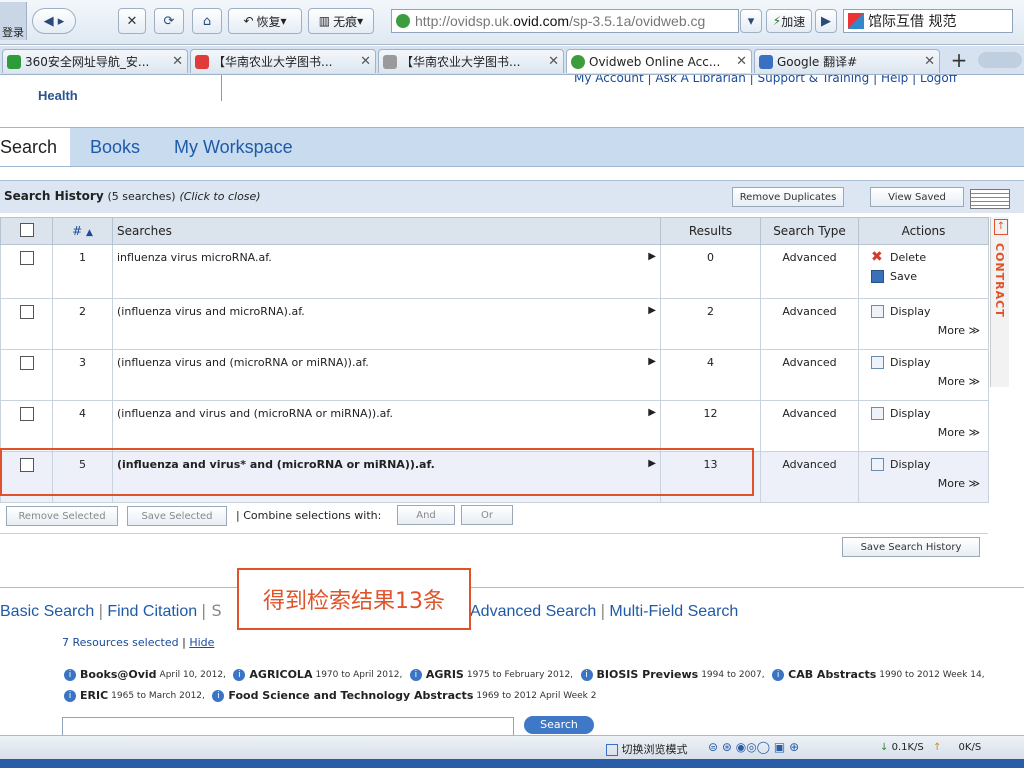  I want to click on browse-mode-toggle: 切换浏览模式, so click(647, 749).